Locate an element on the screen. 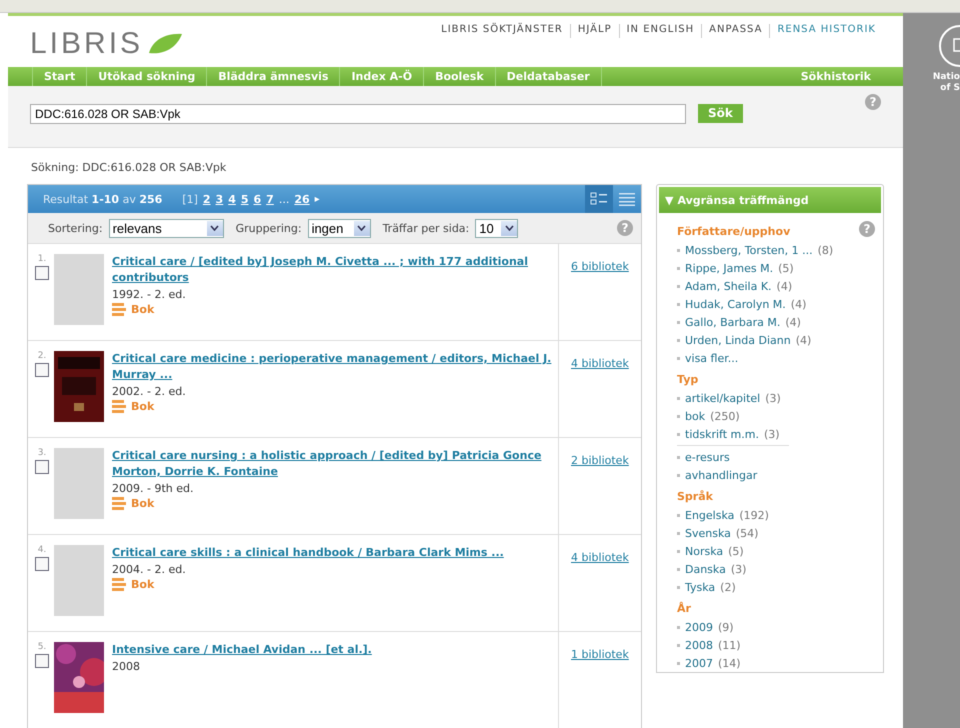 This screenshot has width=960, height=728. header-link: HJÄLP is located at coordinates (594, 31).